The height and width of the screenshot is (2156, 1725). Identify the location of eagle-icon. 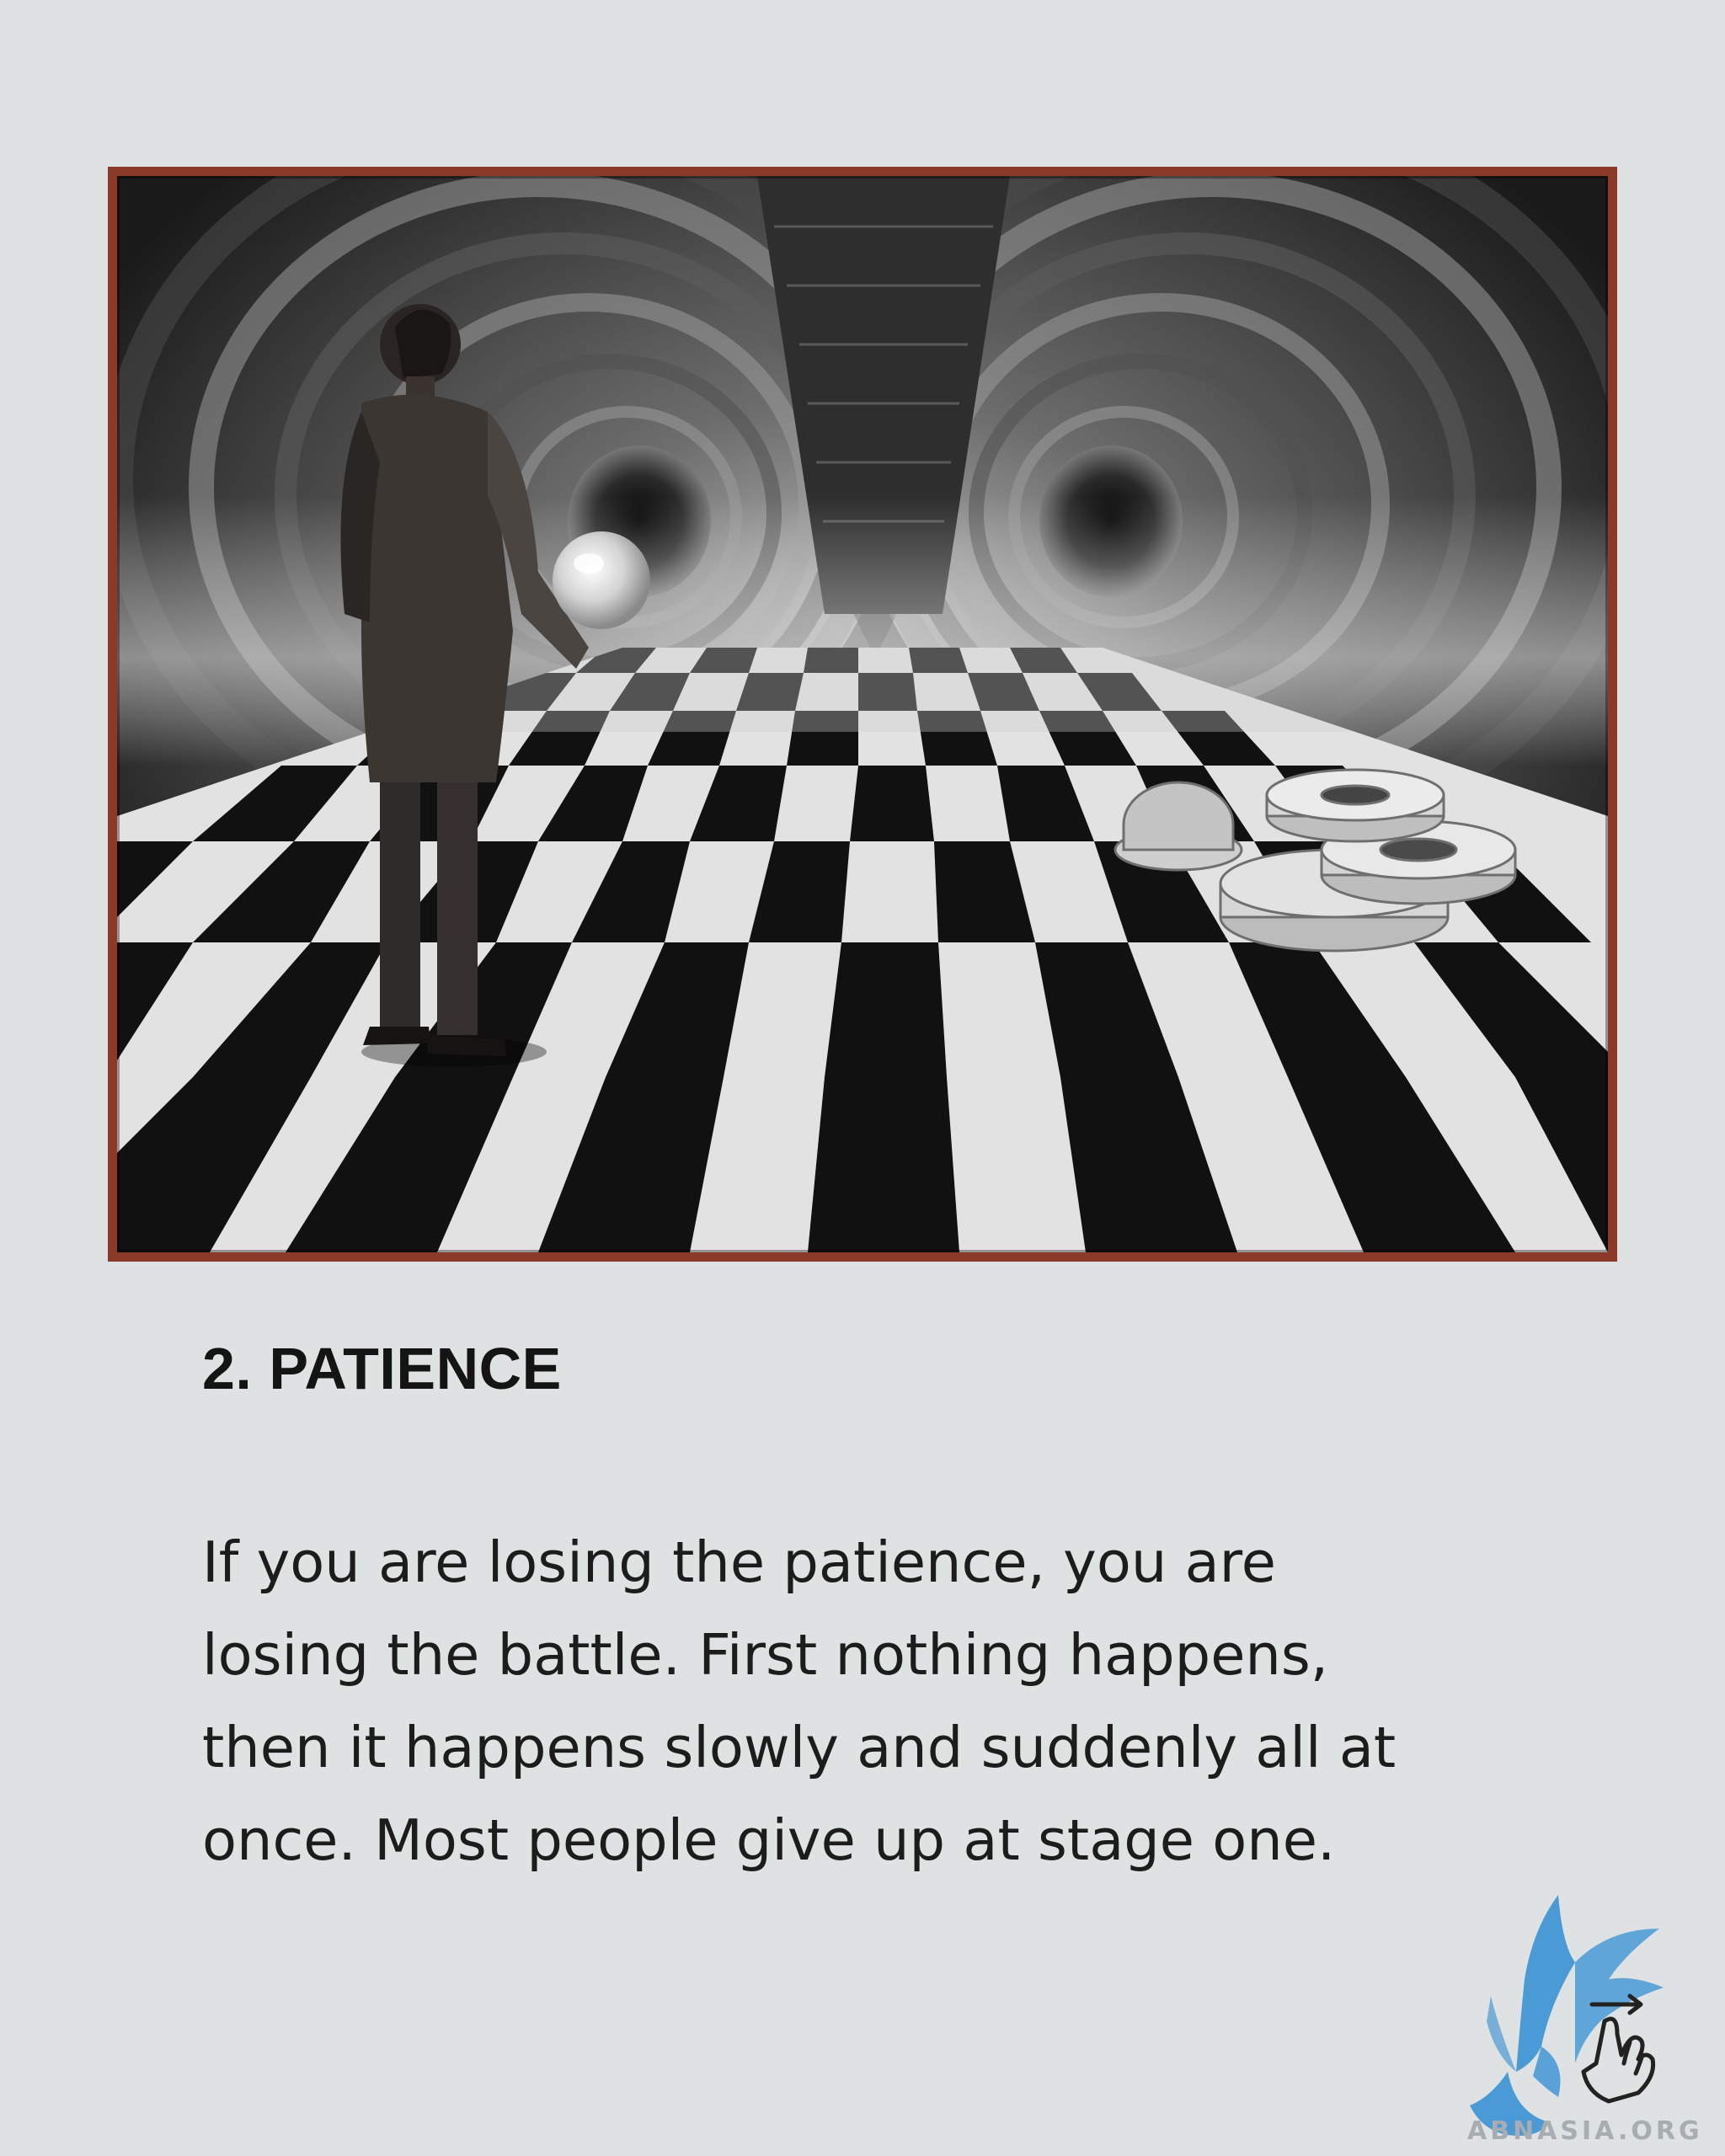
(1567, 2015).